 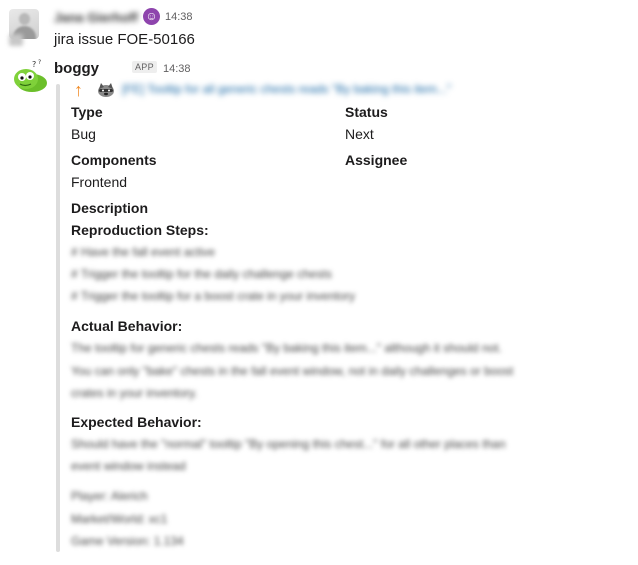 I want to click on attachment-bar, so click(x=58, y=318).